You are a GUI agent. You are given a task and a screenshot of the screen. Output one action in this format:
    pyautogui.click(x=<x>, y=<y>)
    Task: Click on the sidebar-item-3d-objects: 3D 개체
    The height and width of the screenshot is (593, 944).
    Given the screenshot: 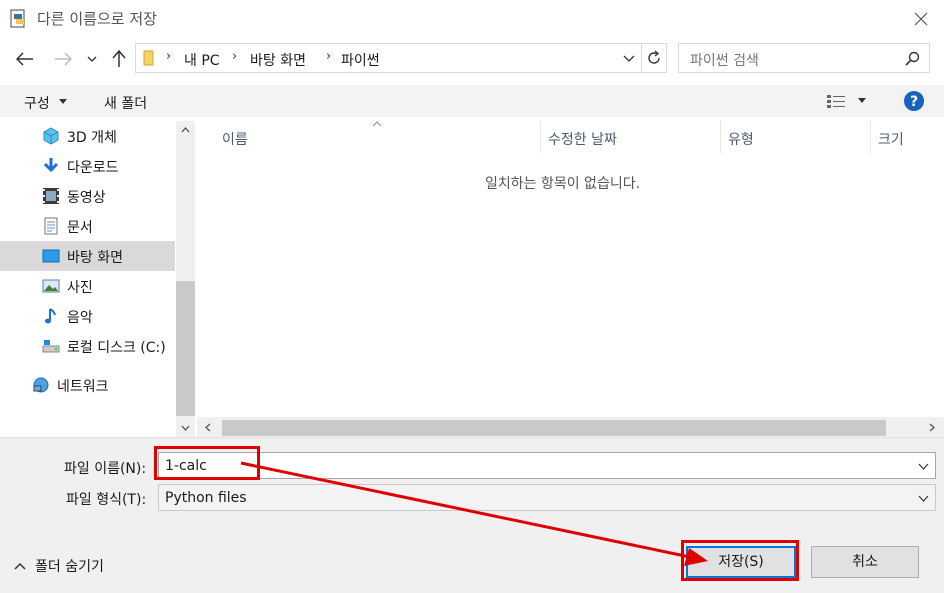 What is the action you would take?
    pyautogui.click(x=87, y=136)
    